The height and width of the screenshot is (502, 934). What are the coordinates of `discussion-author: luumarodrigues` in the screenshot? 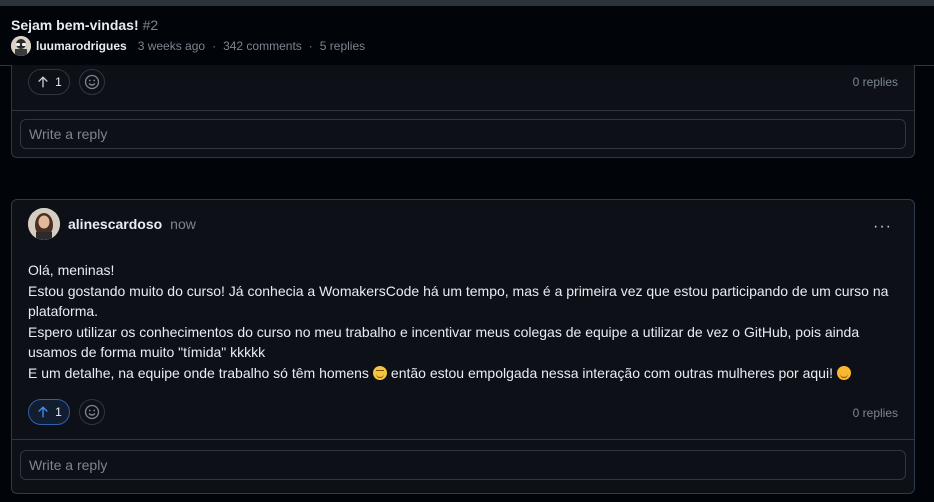 It's located at (81, 46).